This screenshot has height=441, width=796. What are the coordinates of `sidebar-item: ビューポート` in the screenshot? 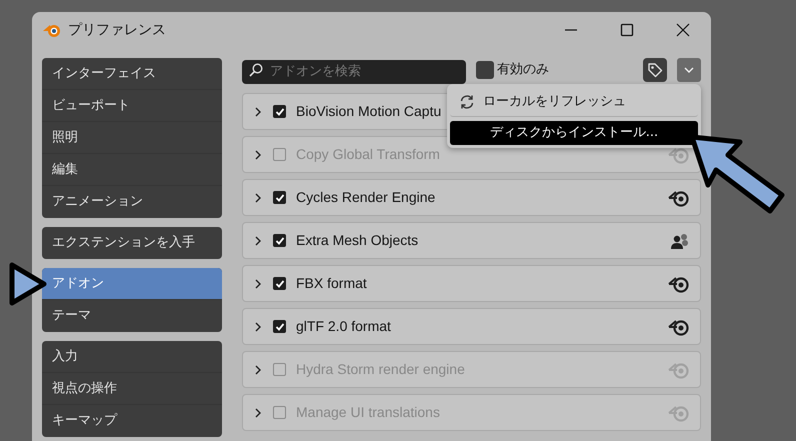 It's located at (132, 106).